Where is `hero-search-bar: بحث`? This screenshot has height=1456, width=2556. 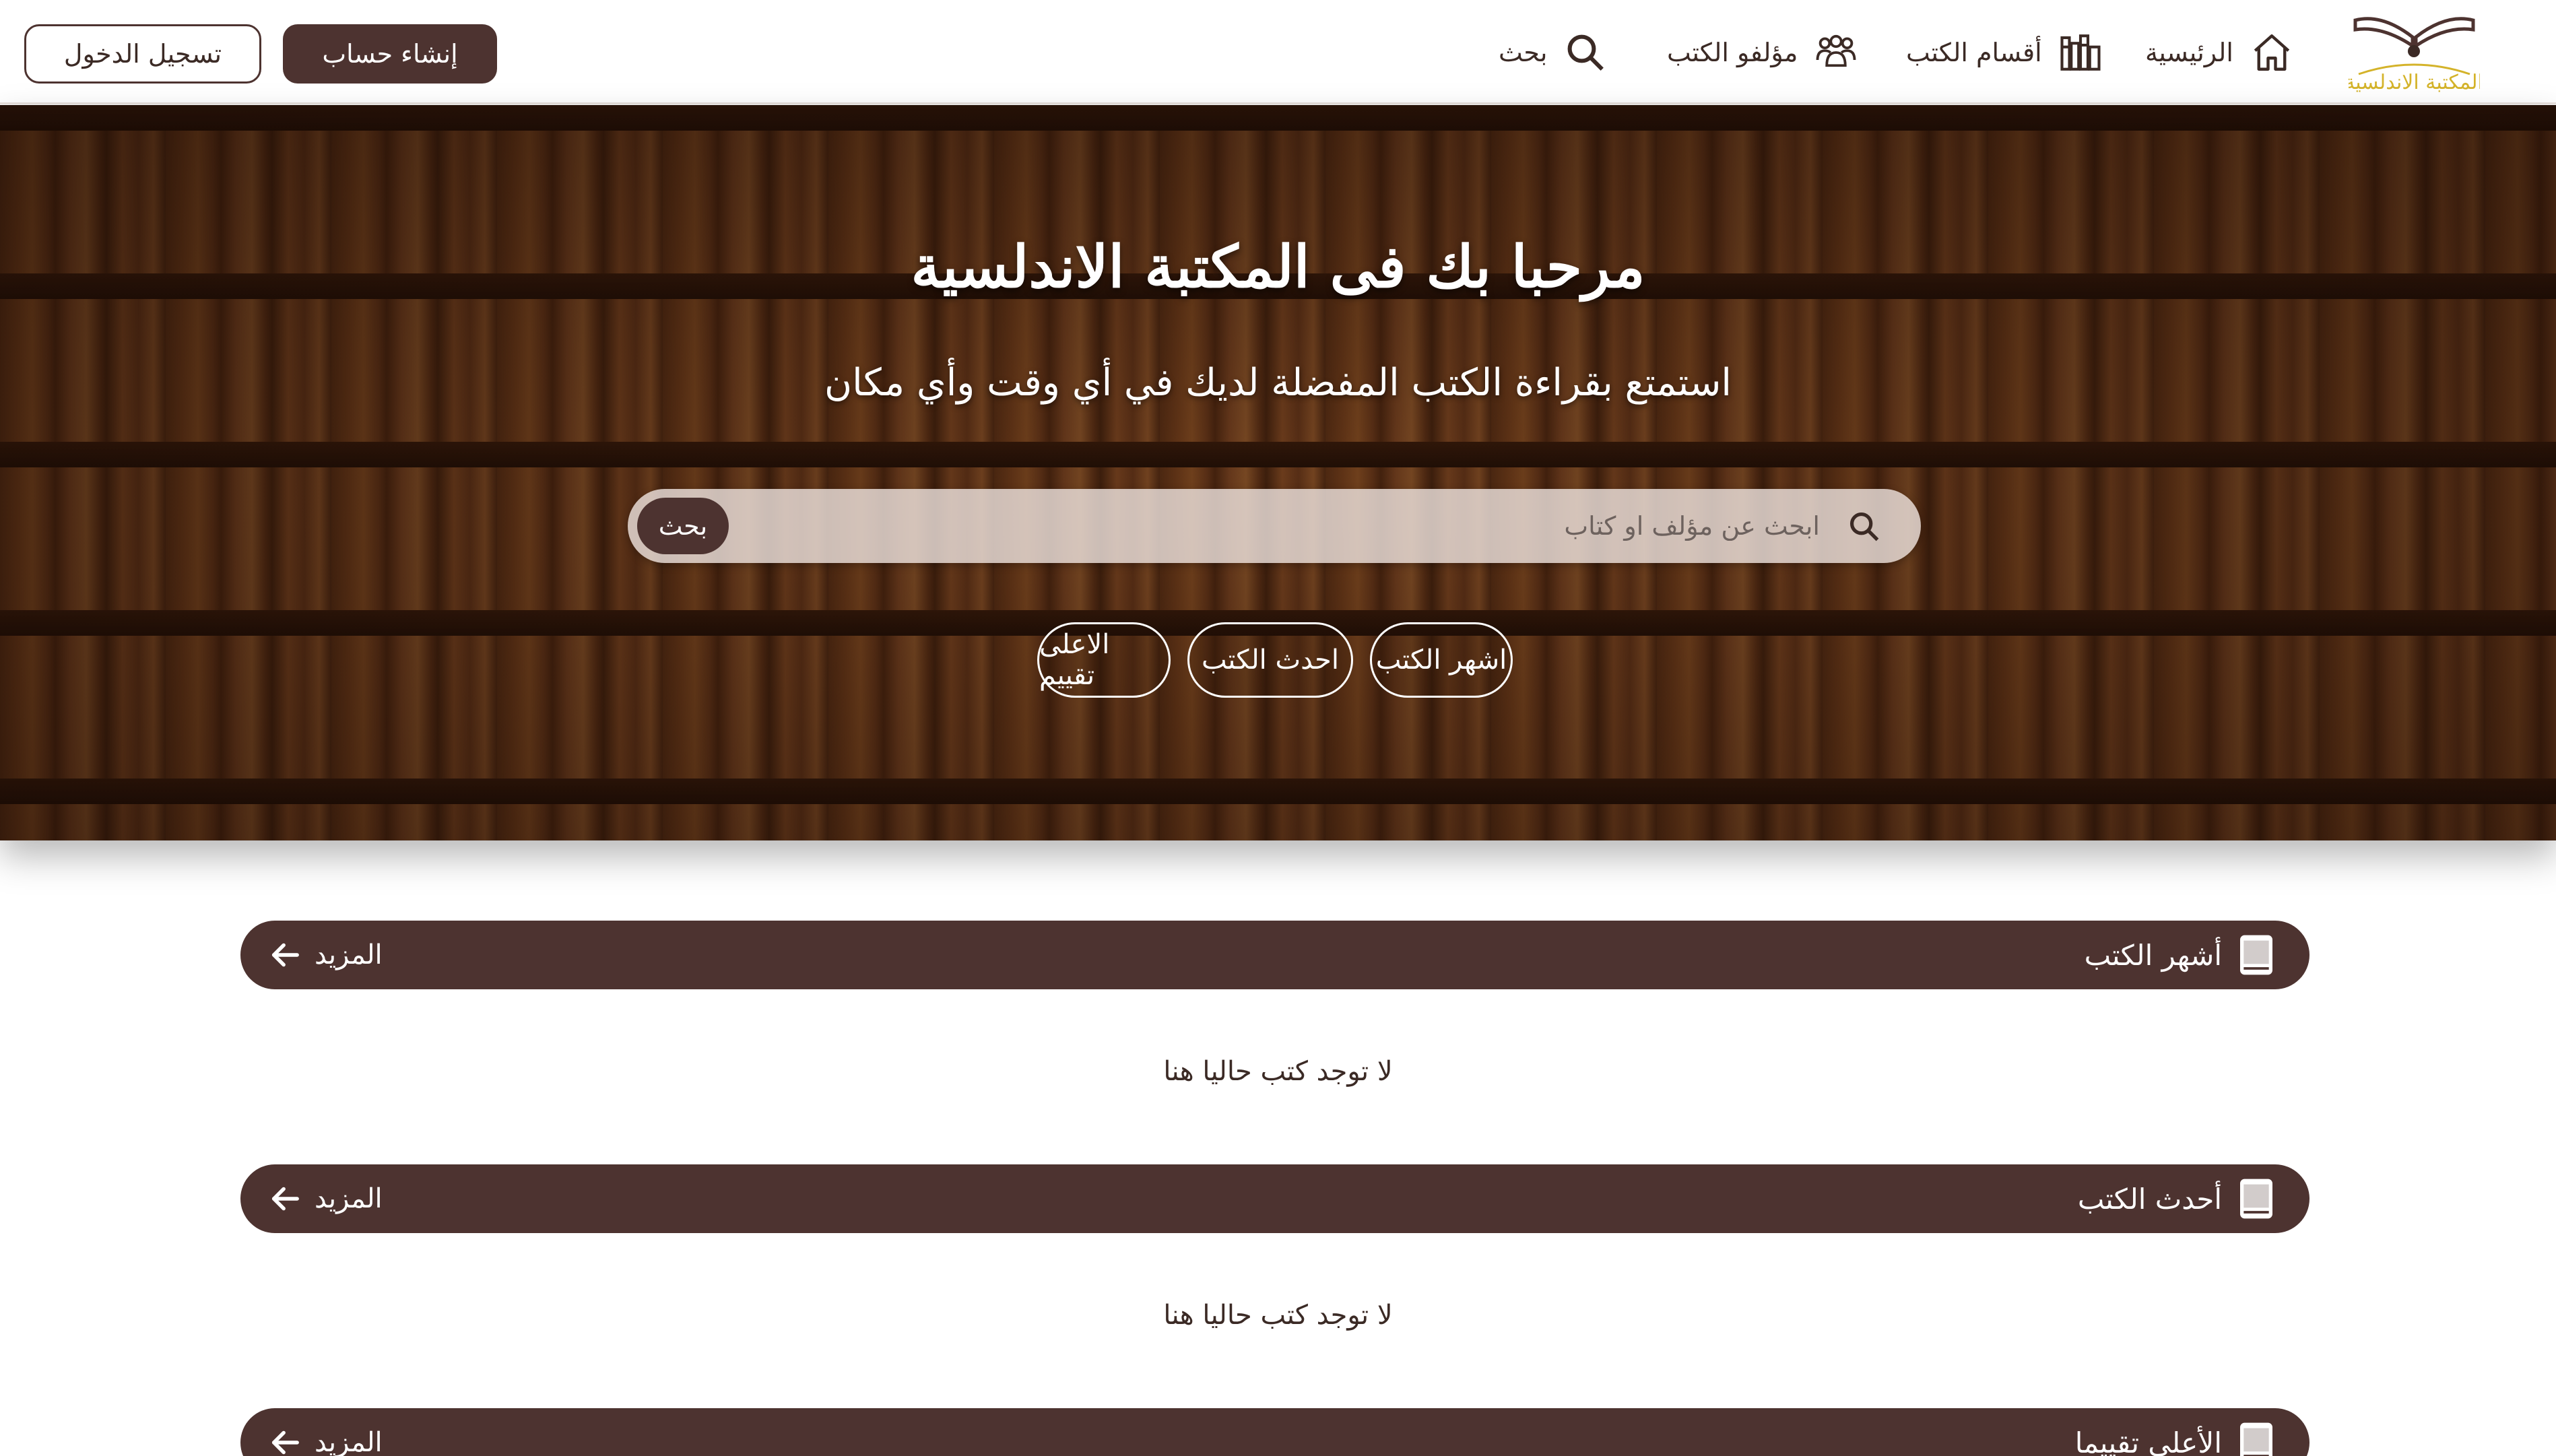 hero-search-bar: بحث is located at coordinates (1274, 526).